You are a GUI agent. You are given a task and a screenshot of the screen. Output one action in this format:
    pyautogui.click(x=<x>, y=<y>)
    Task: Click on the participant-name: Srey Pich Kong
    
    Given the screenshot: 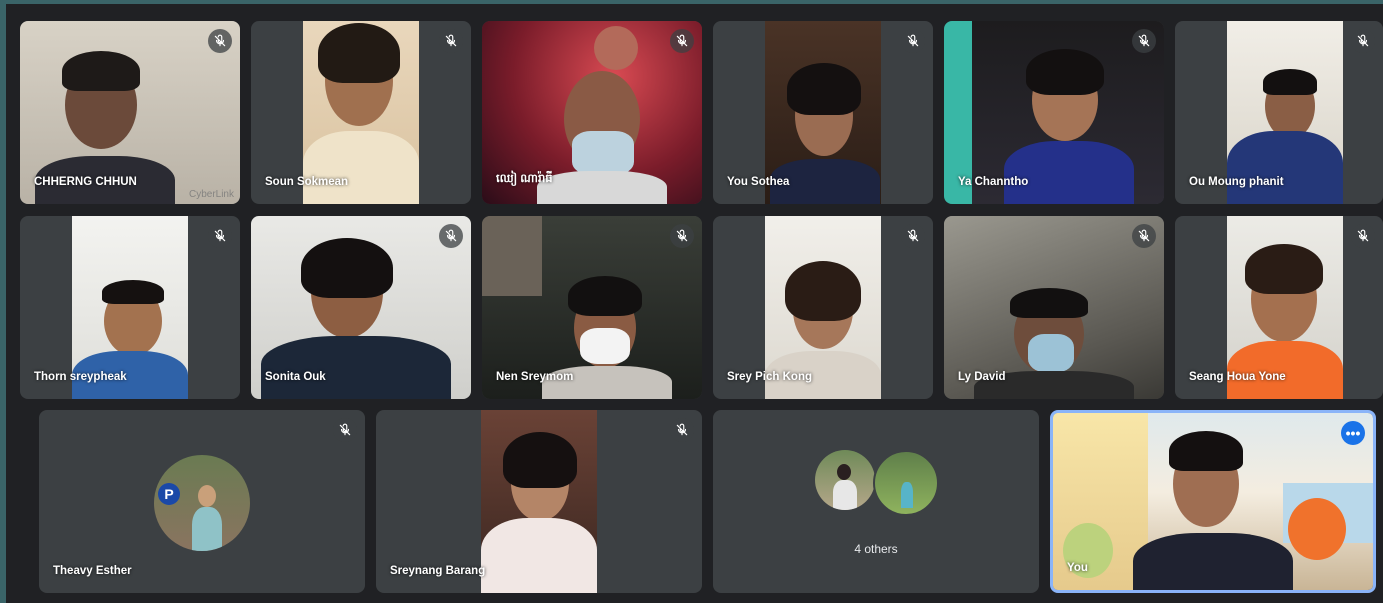 What is the action you would take?
    pyautogui.click(x=769, y=377)
    